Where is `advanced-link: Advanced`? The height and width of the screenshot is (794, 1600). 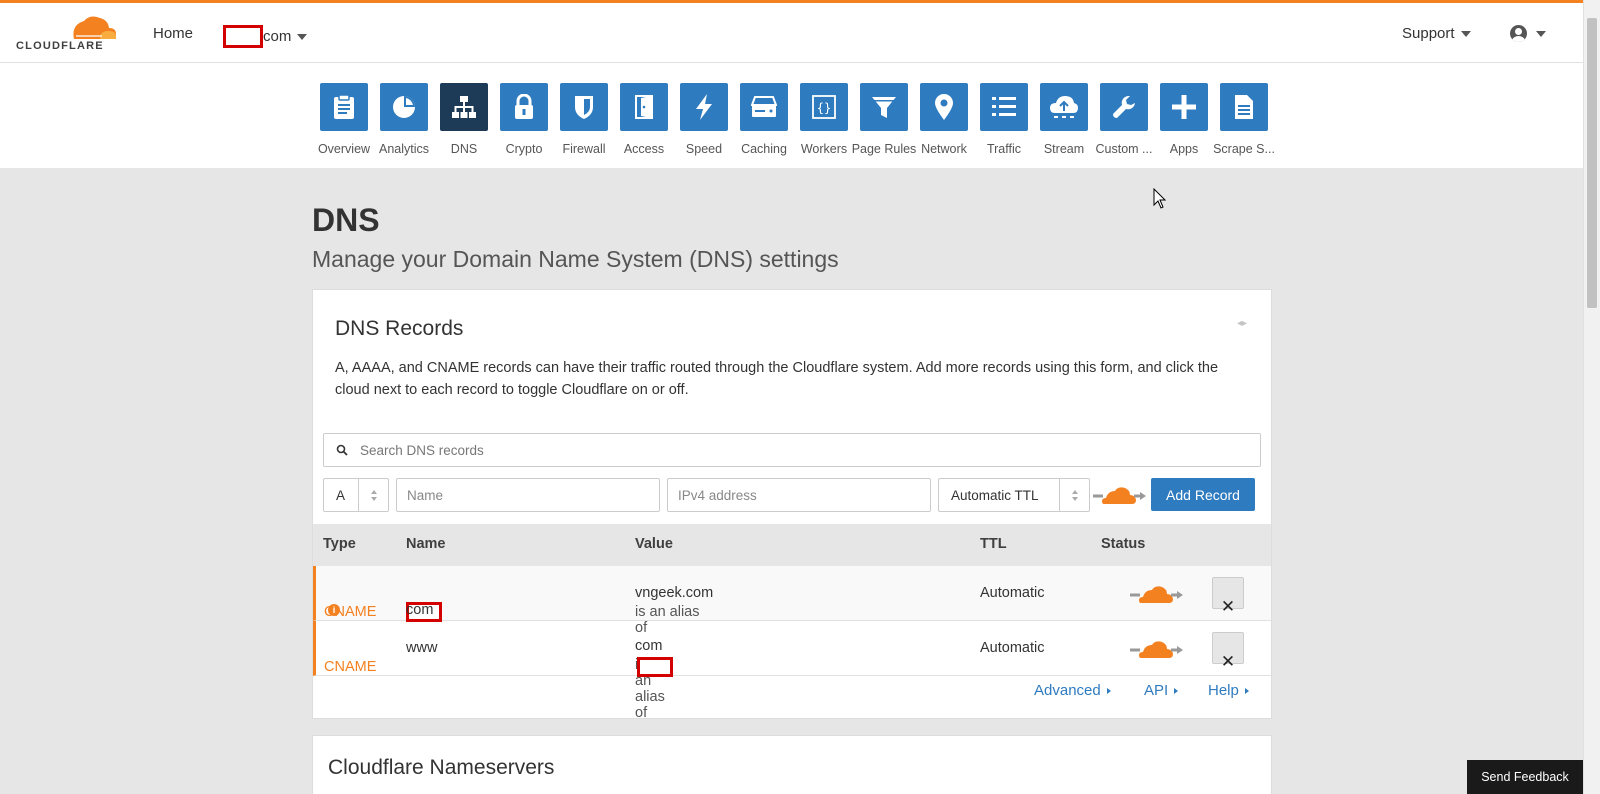
advanced-link: Advanced is located at coordinates (1072, 690).